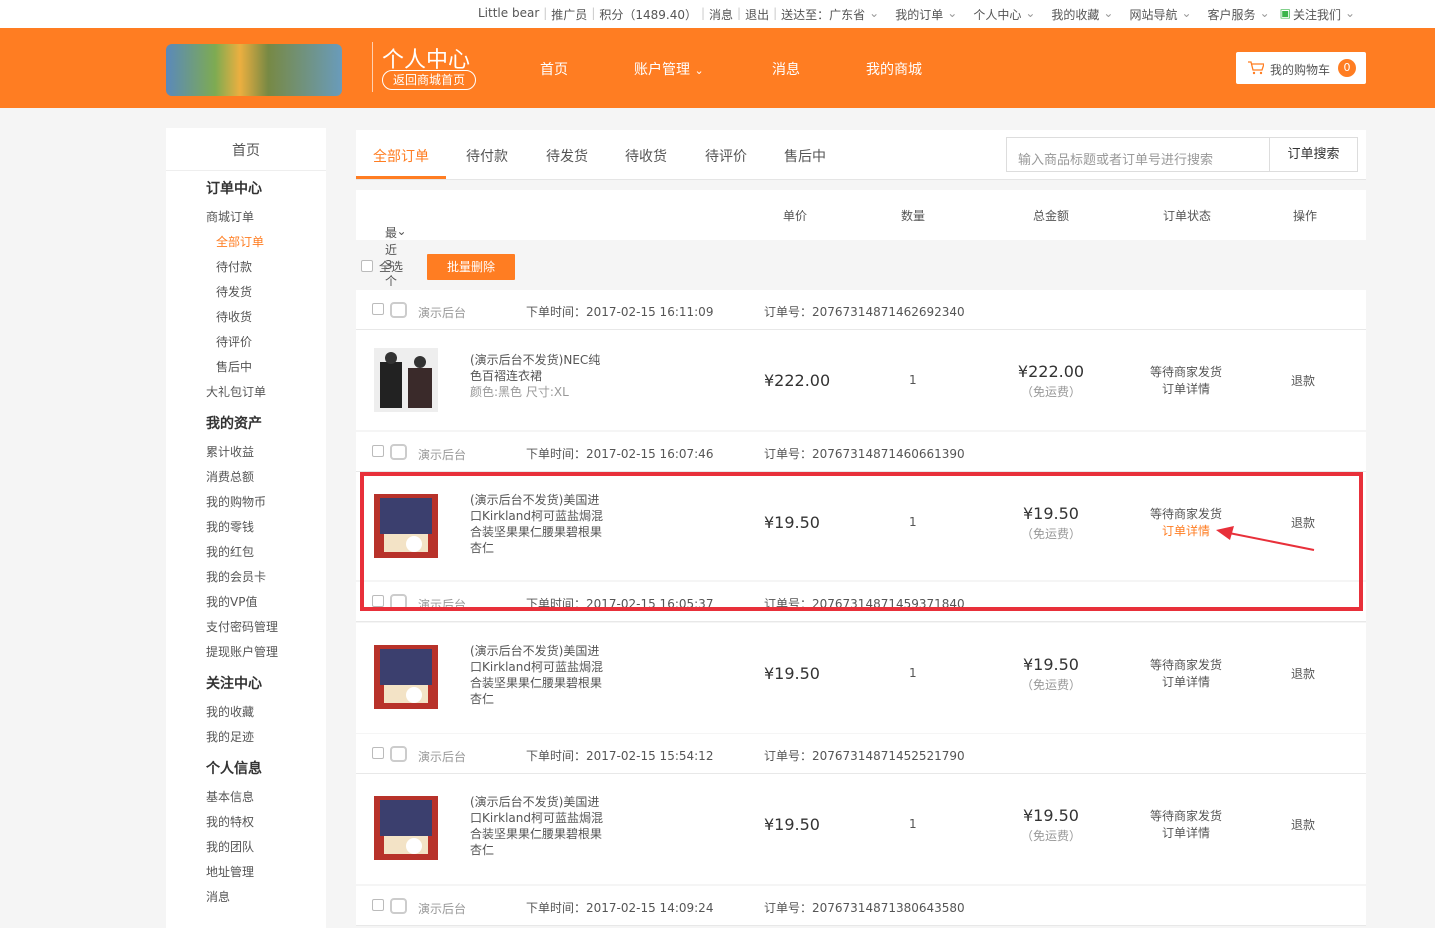 The width and height of the screenshot is (1435, 928). What do you see at coordinates (997, 14) in the screenshot?
I see `user-center-dropdown: 个人中心` at bounding box center [997, 14].